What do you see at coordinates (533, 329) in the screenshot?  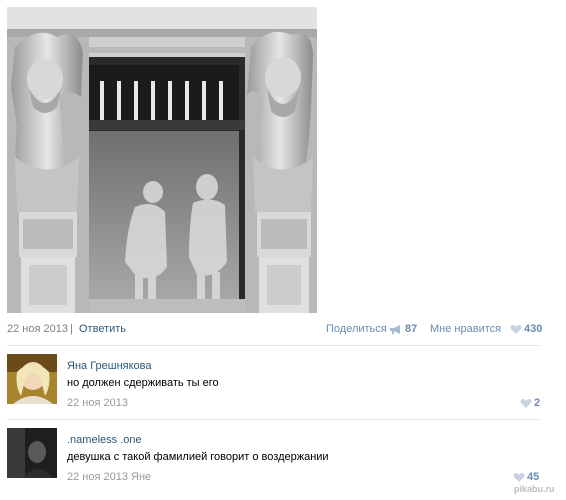 I see `like-count: 430` at bounding box center [533, 329].